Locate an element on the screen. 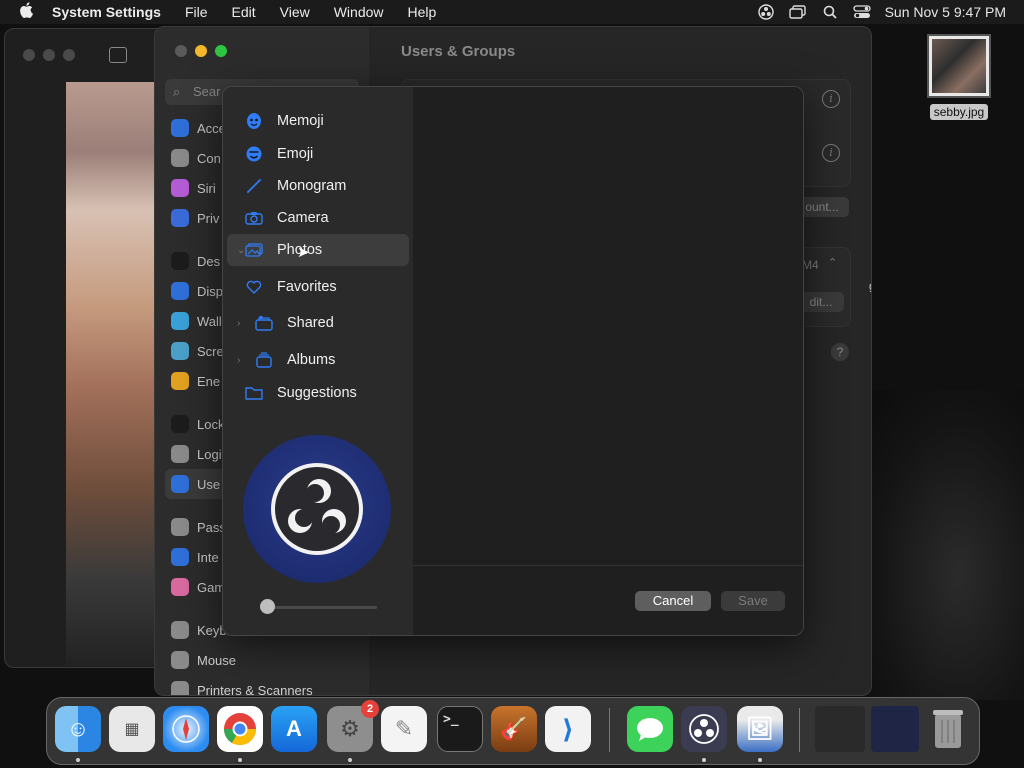 The image size is (1024, 768). save-button: Save is located at coordinates (753, 601).